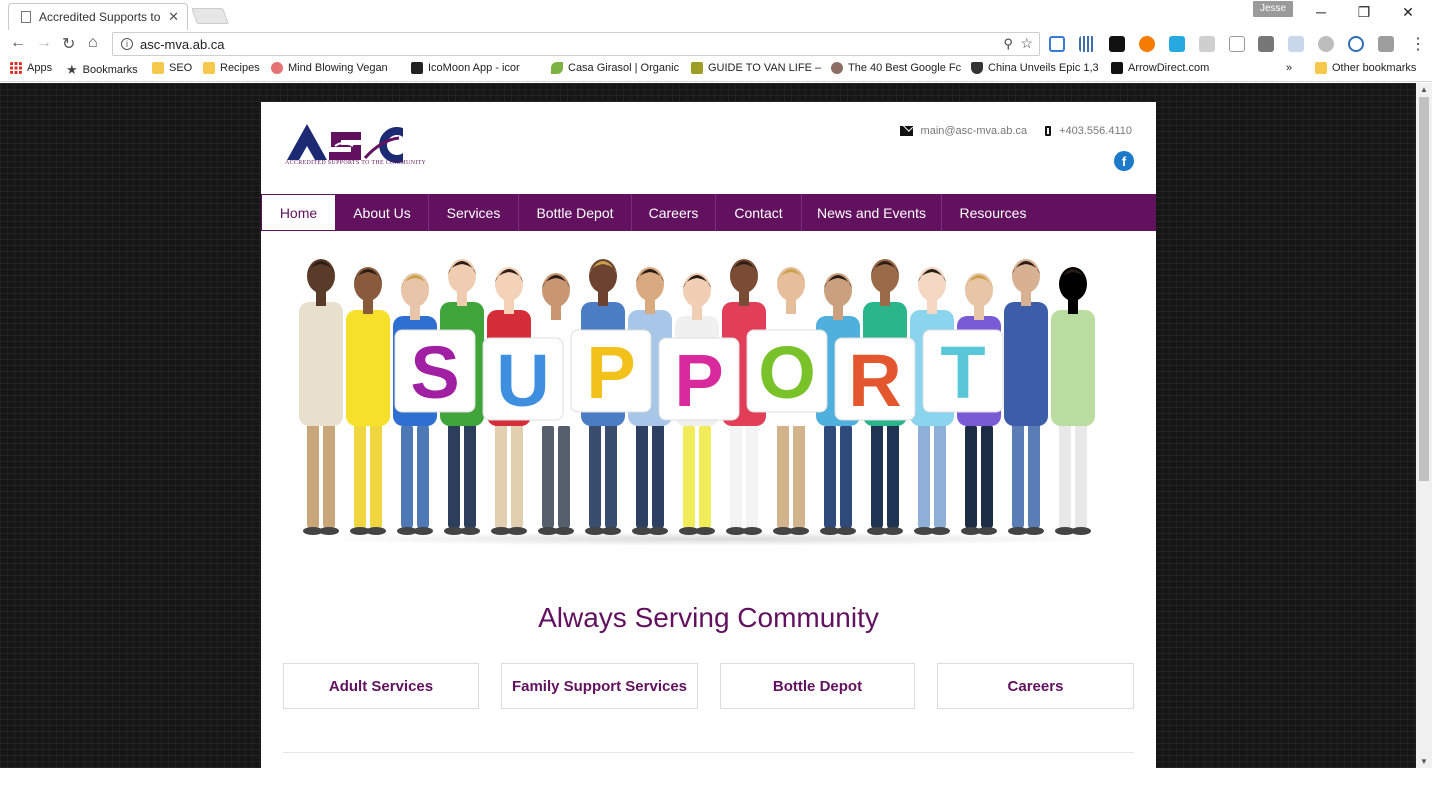 This screenshot has width=1432, height=805. What do you see at coordinates (465, 68) in the screenshot?
I see `bookmark-item: IcoMoon App - icor` at bounding box center [465, 68].